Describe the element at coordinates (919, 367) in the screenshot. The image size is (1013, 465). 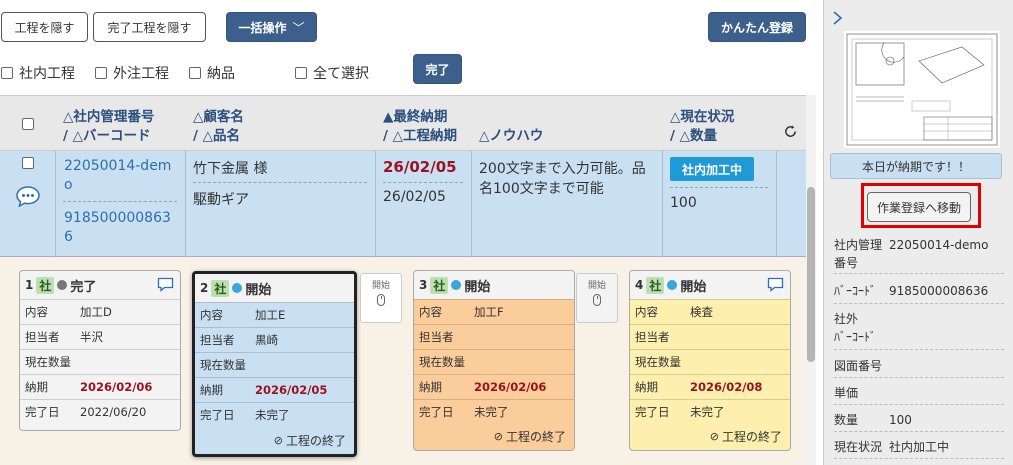
I see `detail-drawing-no: 図面番号` at that location.